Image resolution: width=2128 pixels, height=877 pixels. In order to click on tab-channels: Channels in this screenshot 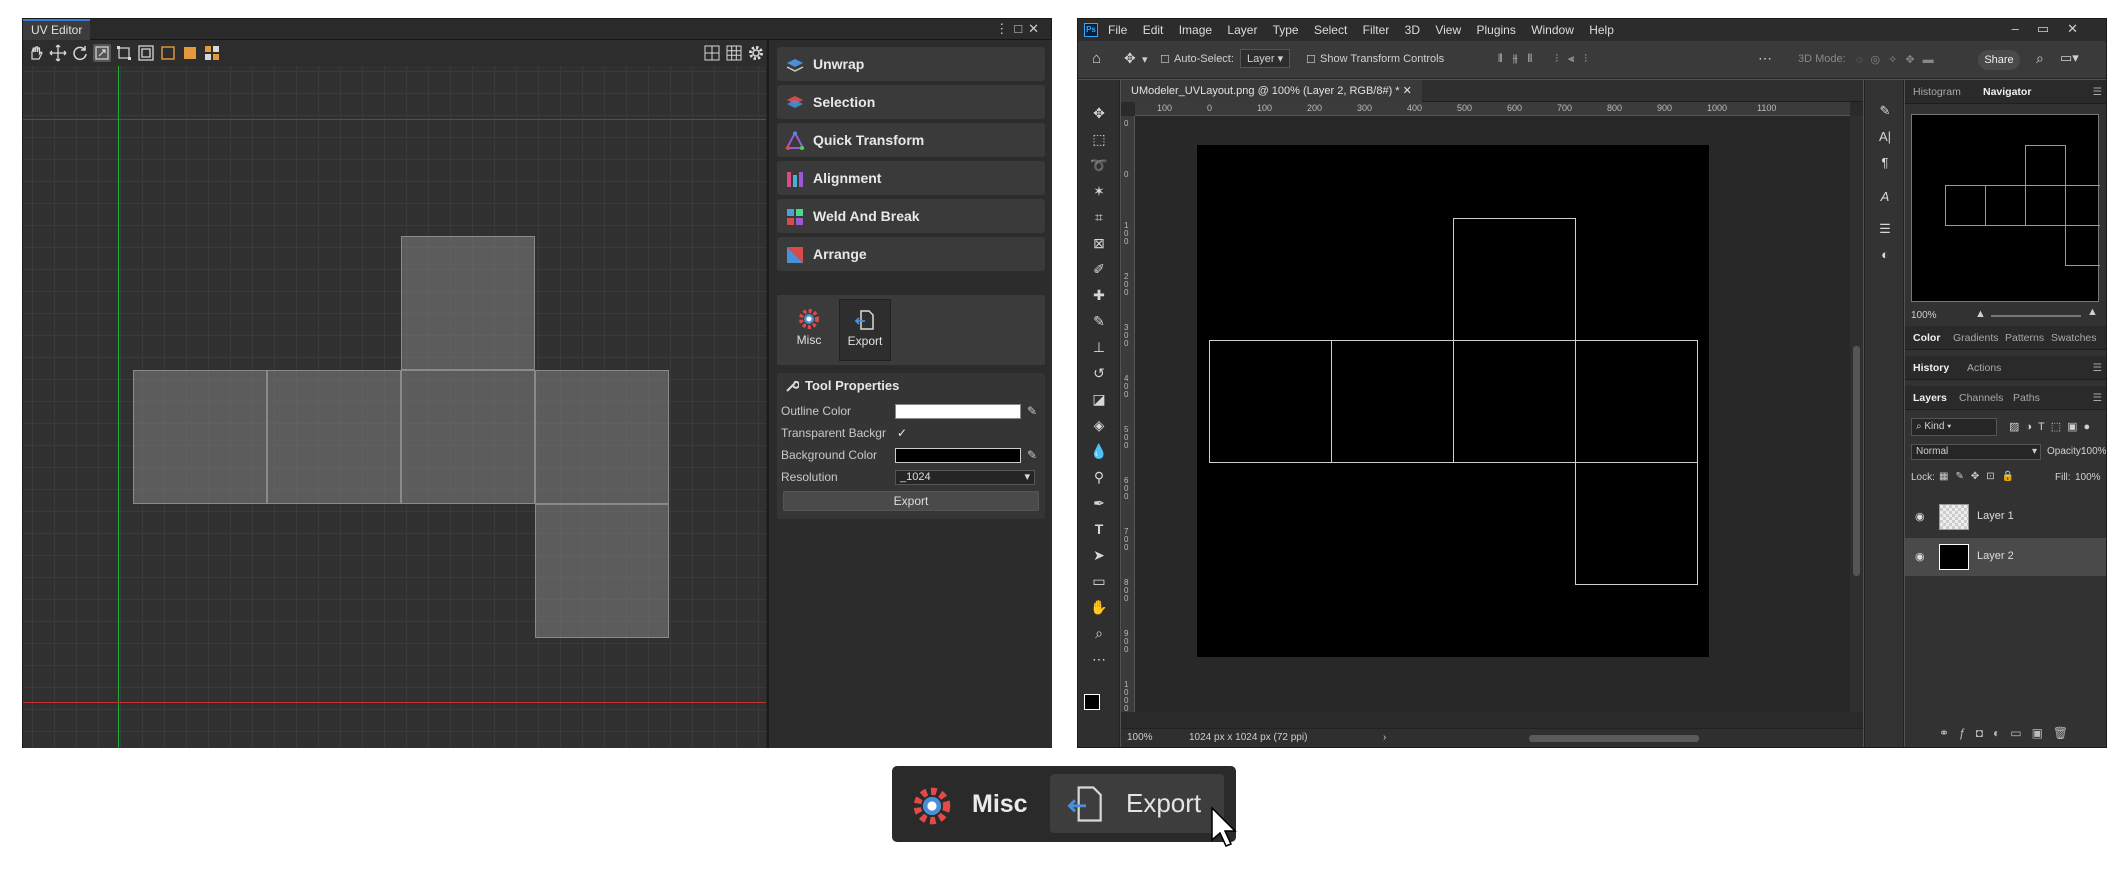, I will do `click(1981, 398)`.